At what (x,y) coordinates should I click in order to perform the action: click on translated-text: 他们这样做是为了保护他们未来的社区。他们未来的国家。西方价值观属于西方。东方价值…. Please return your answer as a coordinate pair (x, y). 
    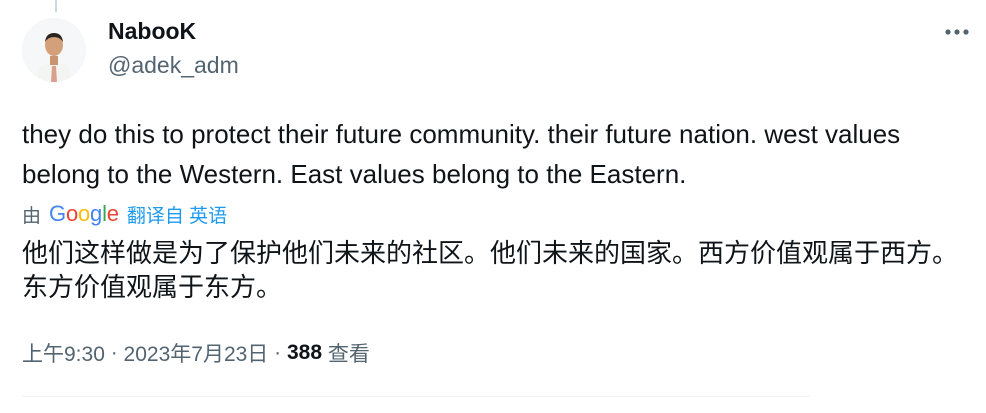
    Looking at the image, I should click on (490, 270).